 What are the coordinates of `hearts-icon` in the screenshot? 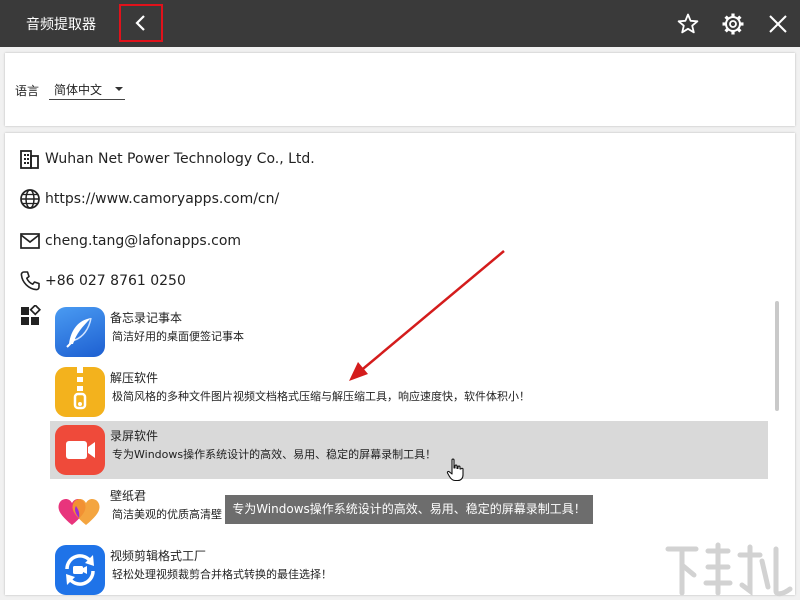 It's located at (80, 510).